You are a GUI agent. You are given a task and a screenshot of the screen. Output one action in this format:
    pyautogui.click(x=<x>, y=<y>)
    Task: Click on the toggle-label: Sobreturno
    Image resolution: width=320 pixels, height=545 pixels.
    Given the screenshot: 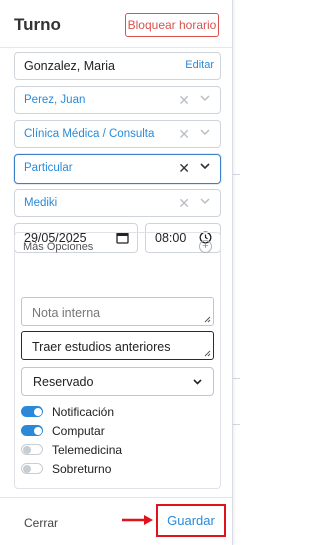 What is the action you would take?
    pyautogui.click(x=82, y=469)
    